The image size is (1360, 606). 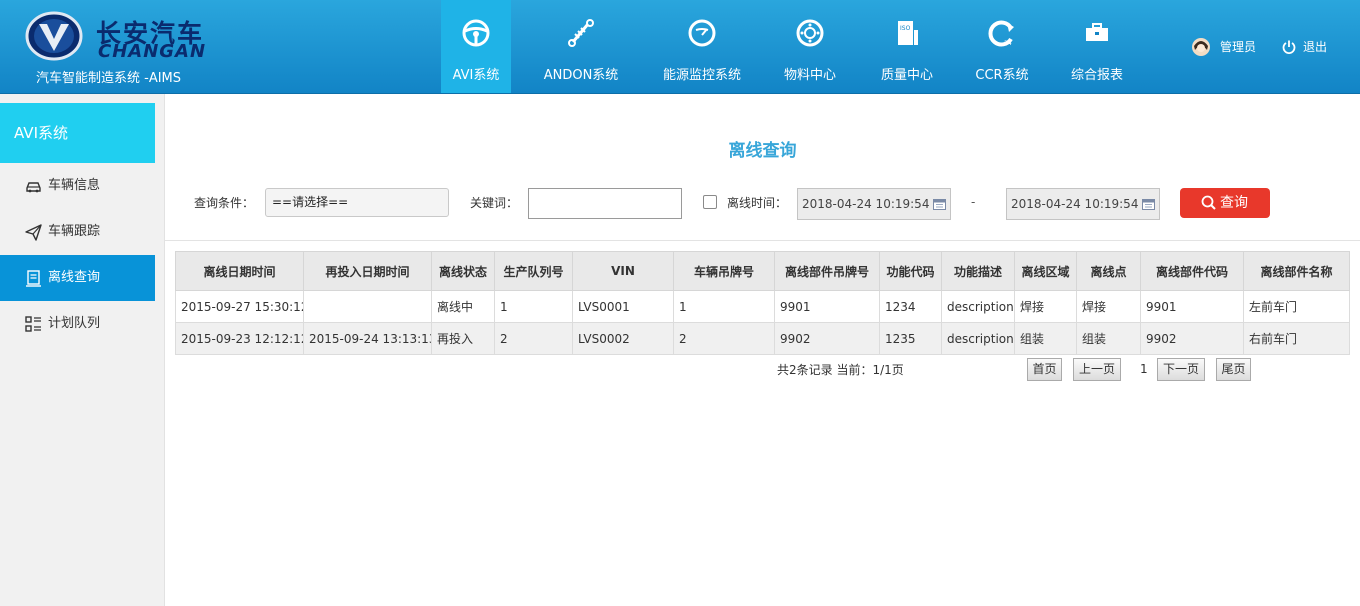 What do you see at coordinates (623, 338) in the screenshot?
I see `table-cell: LVS0002` at bounding box center [623, 338].